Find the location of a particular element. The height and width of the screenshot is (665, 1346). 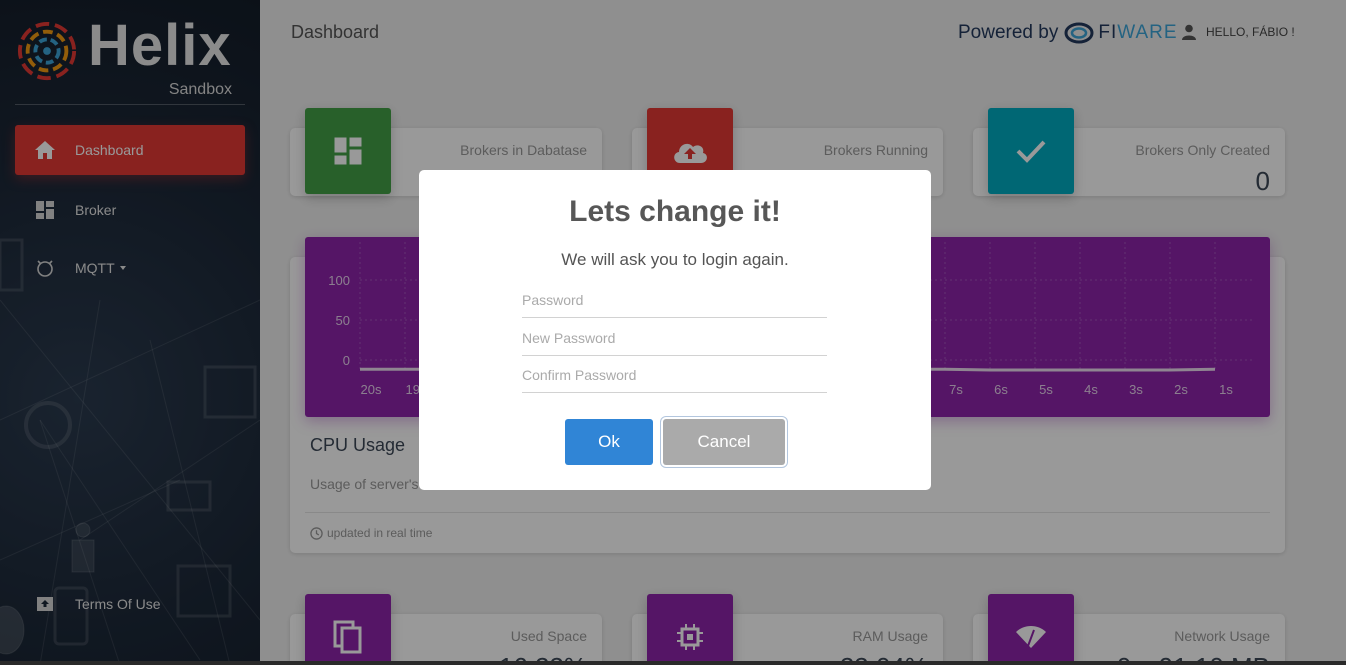

new-password-field is located at coordinates (674, 338).